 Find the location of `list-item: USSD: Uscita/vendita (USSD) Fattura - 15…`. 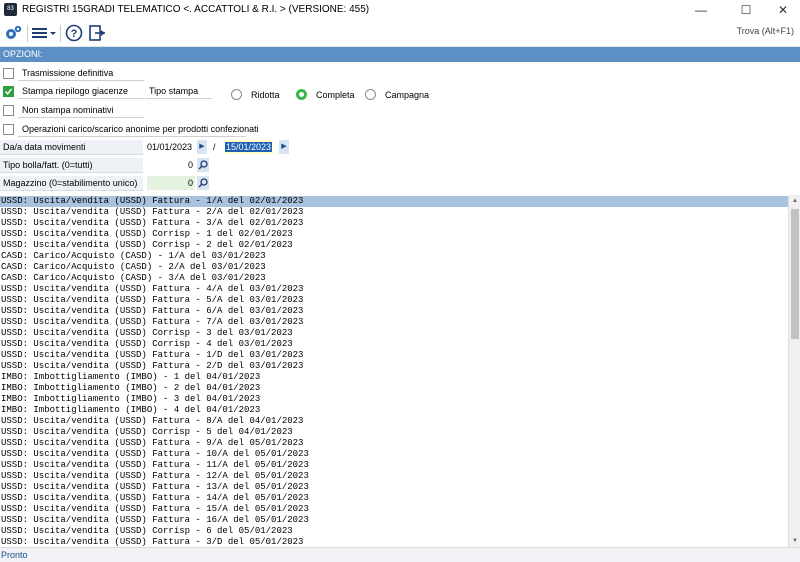

list-item: USSD: Uscita/vendita (USSD) Fattura - 15… is located at coordinates (394, 509).